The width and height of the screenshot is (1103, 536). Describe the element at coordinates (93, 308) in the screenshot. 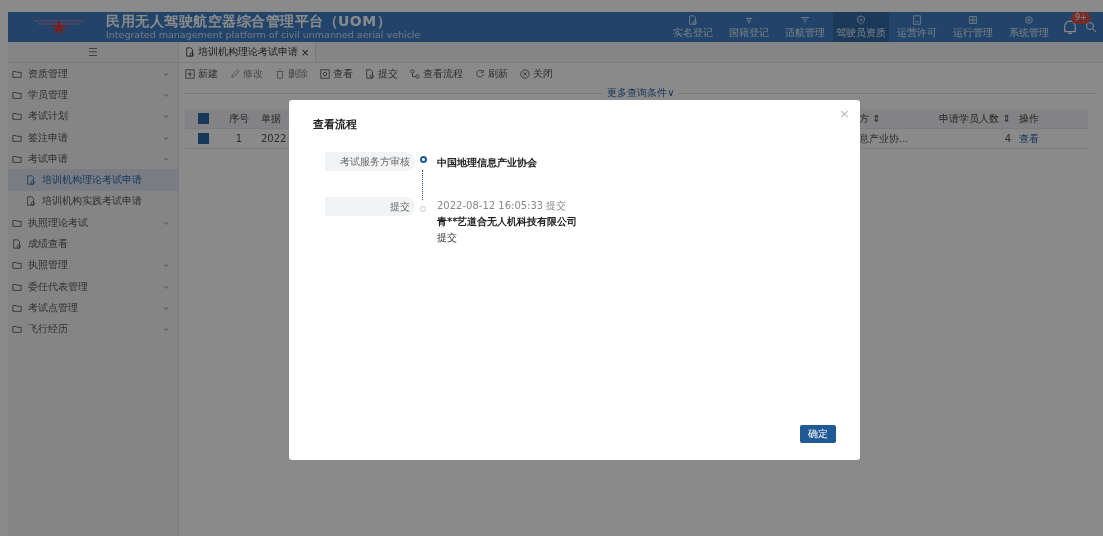

I see `sidebar-item: 考试点管理` at that location.